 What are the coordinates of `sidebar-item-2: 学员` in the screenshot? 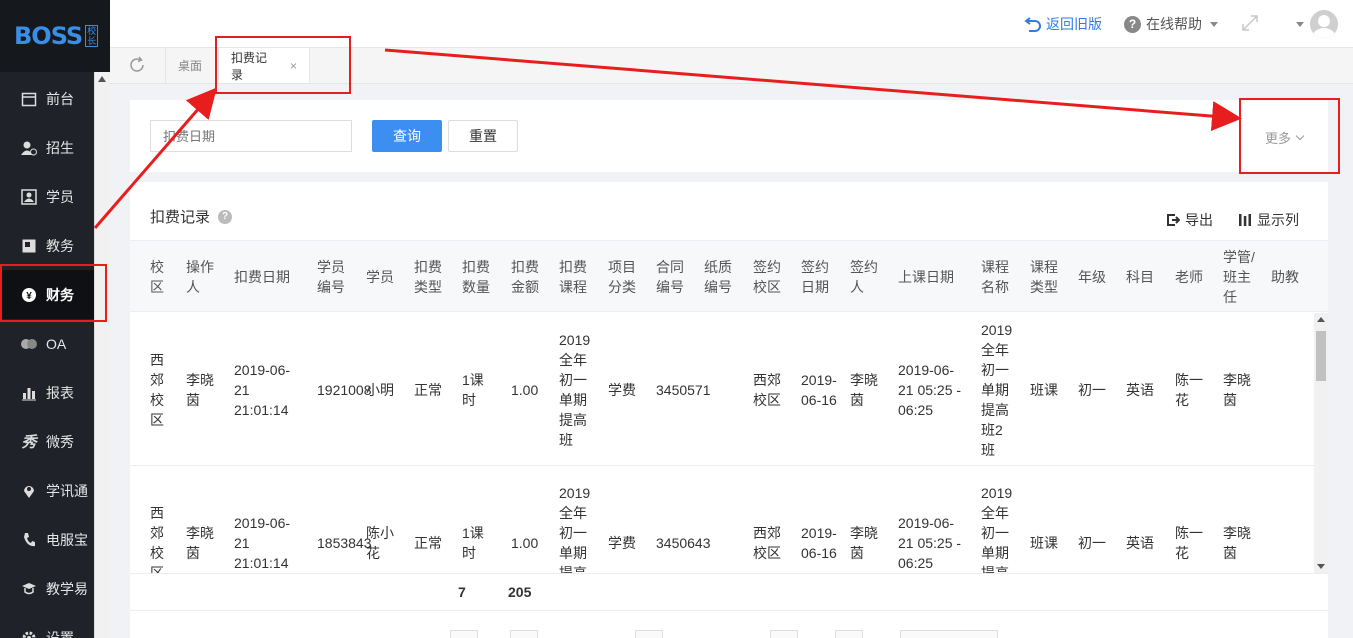 It's located at (47, 196).